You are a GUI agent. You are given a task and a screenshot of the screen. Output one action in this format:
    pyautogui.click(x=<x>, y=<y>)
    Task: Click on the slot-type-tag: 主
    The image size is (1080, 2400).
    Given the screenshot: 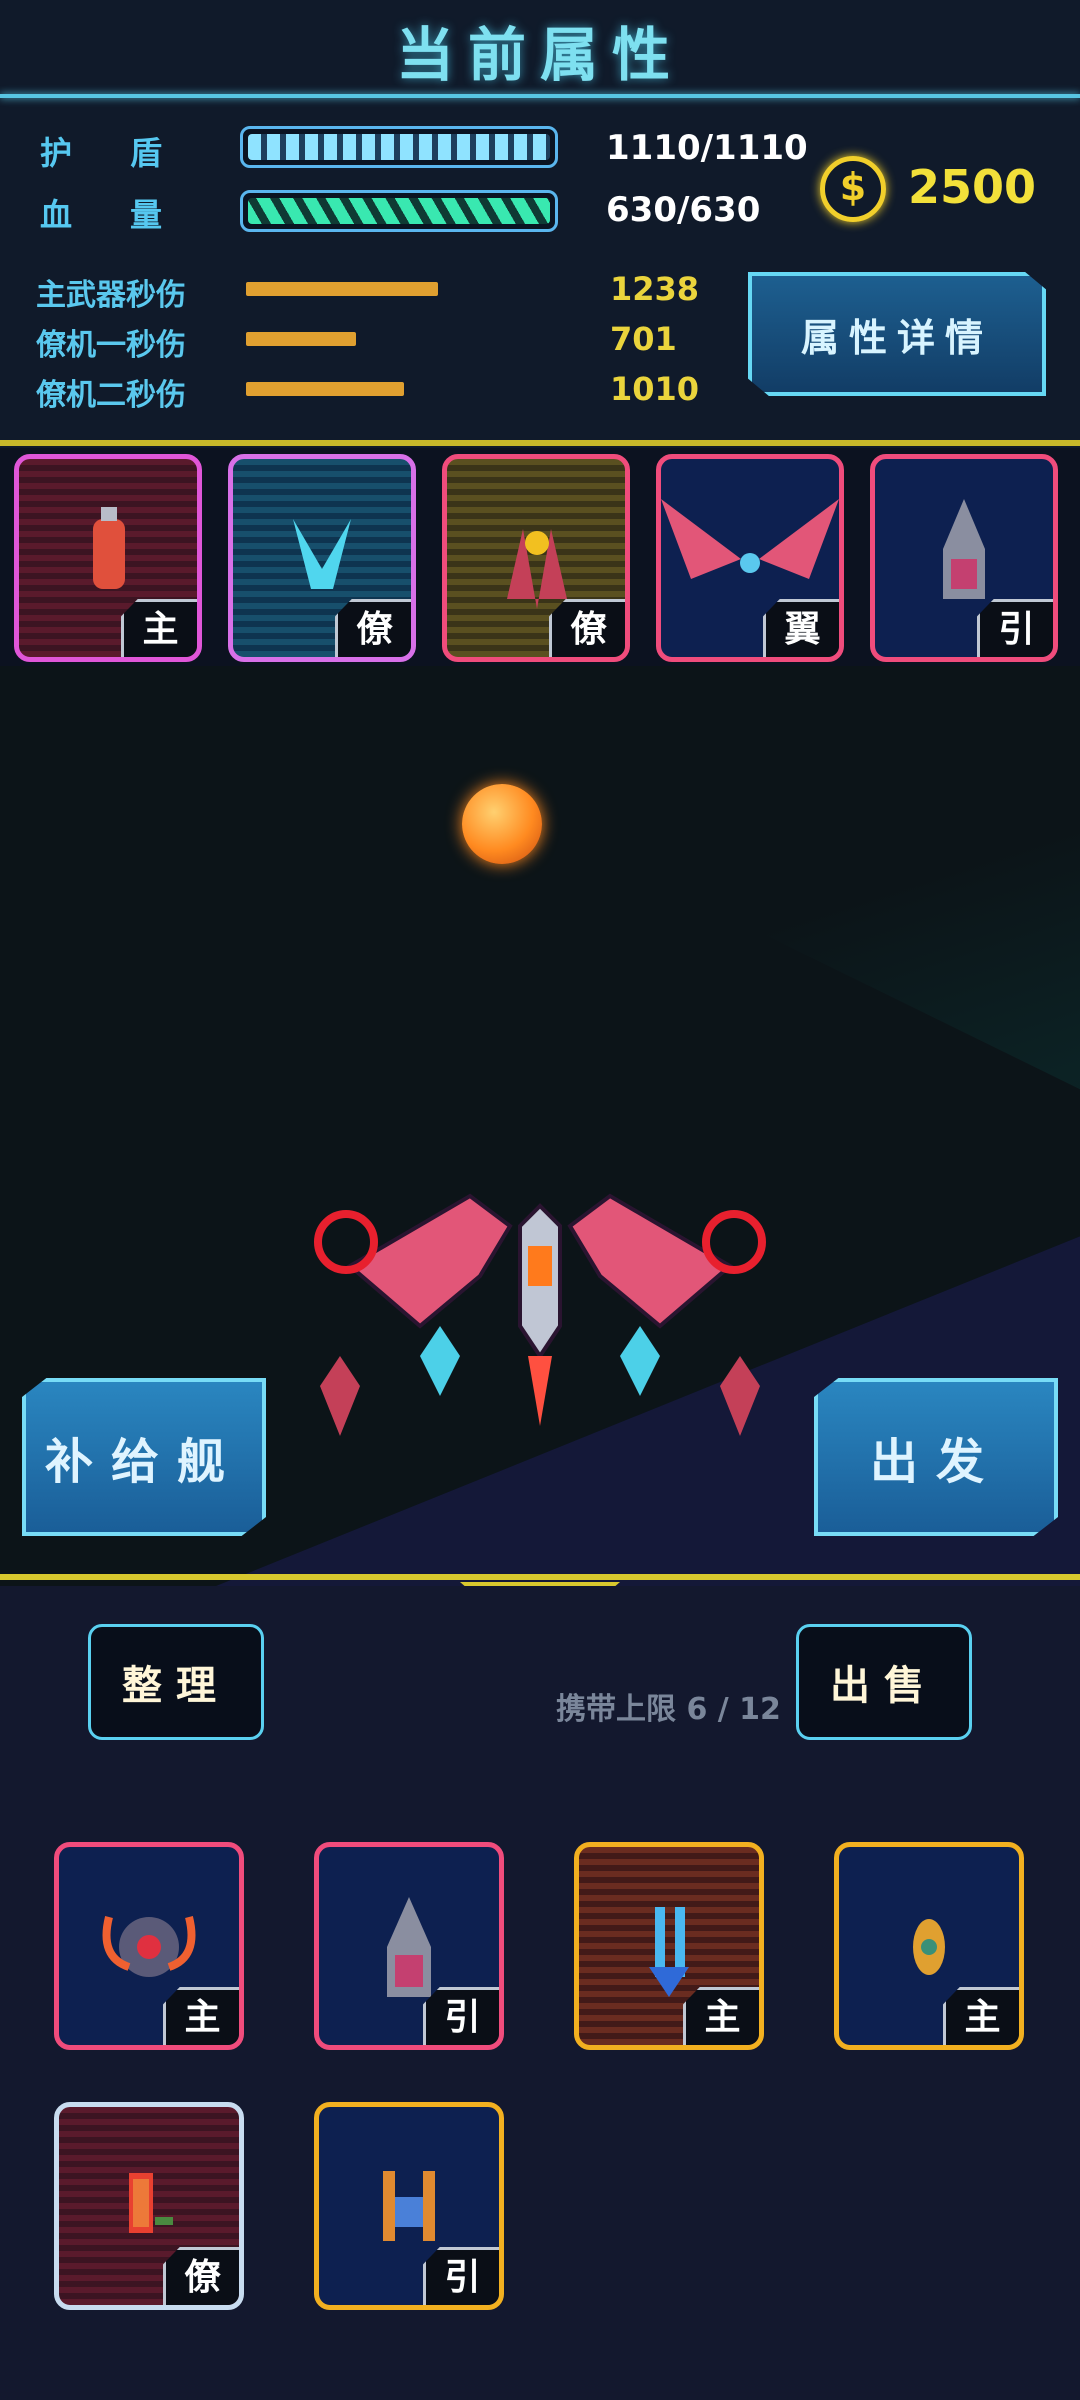 What is the action you would take?
    pyautogui.click(x=159, y=628)
    